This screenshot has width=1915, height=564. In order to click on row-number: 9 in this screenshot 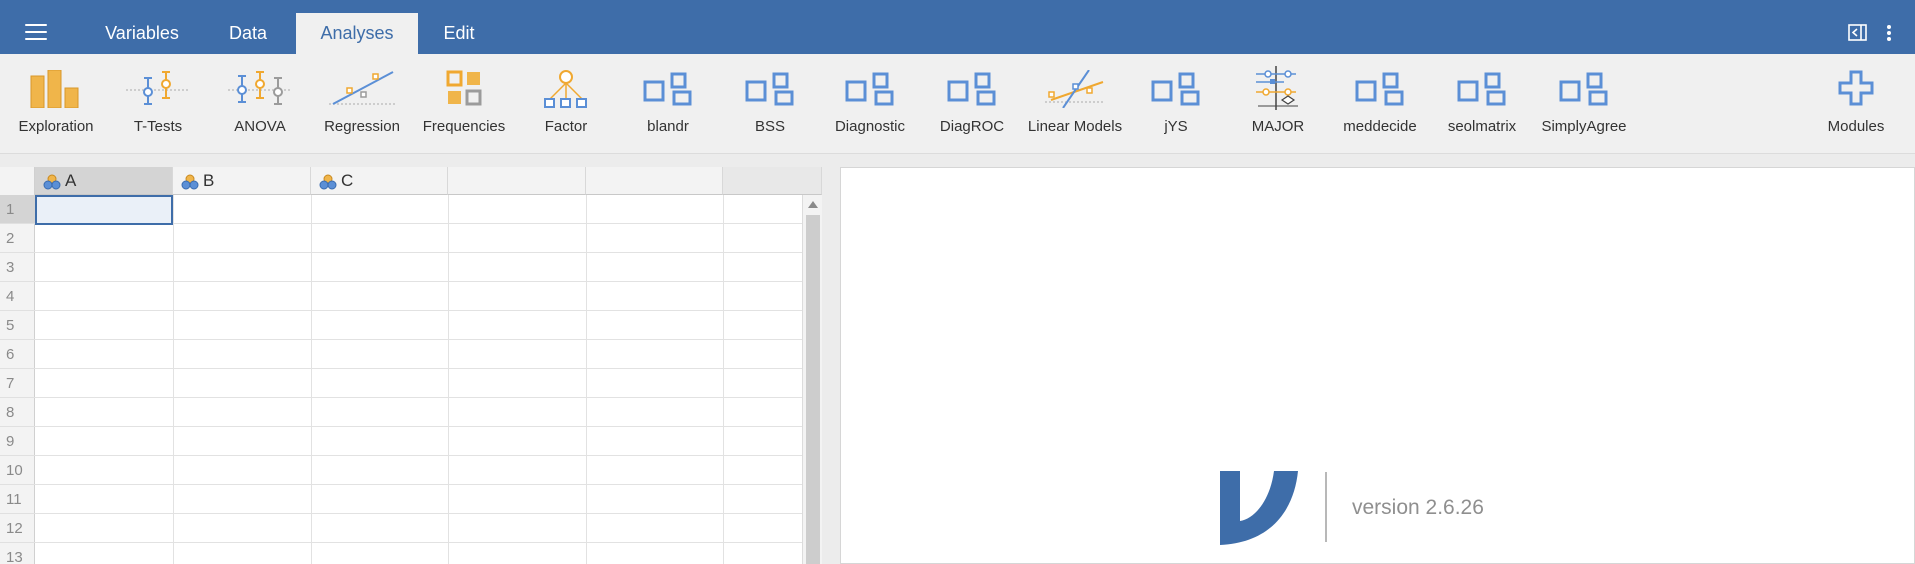, I will do `click(17, 441)`.